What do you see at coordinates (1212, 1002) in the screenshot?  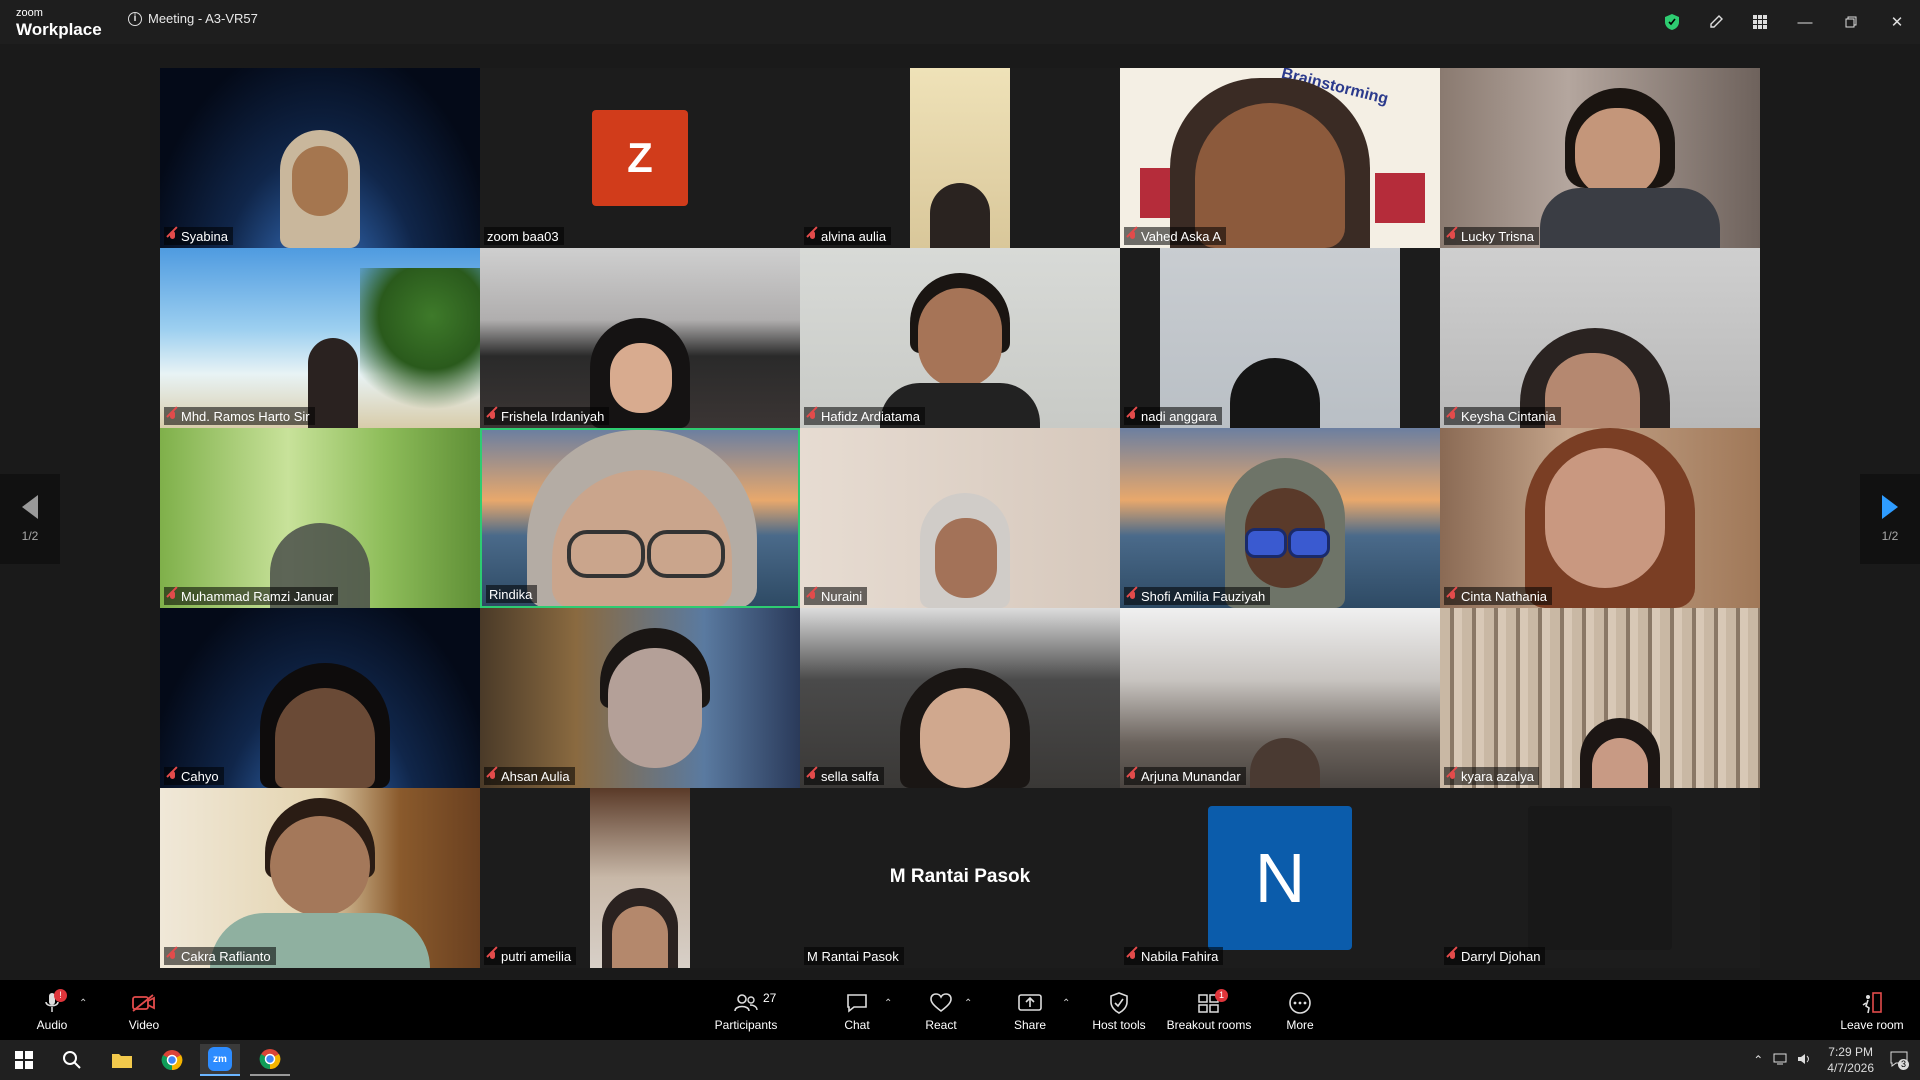 I see `breakout-rooms-icon: 1` at bounding box center [1212, 1002].